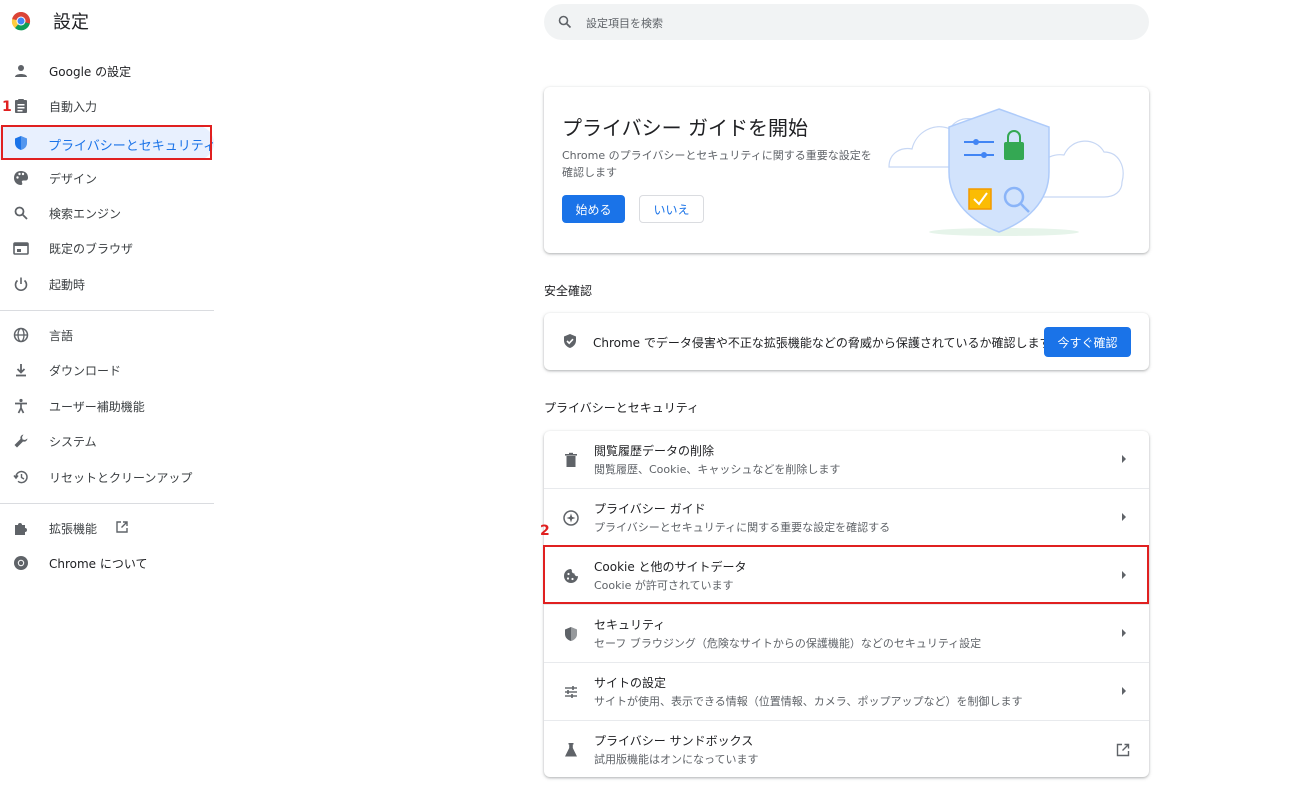 The height and width of the screenshot is (800, 1303). I want to click on flask-icon, so click(571, 750).